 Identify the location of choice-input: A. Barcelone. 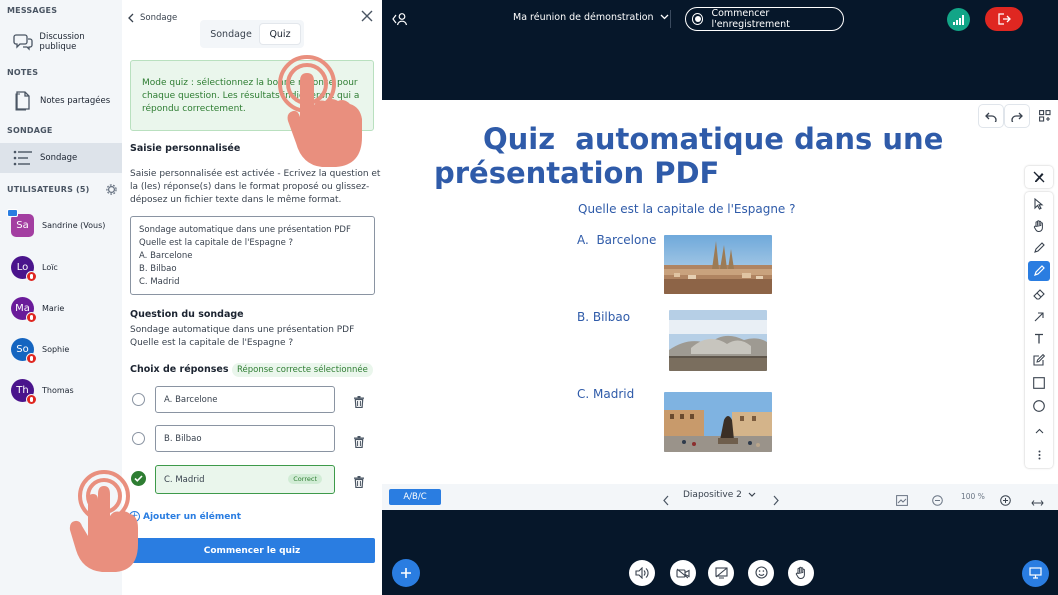
(245, 399).